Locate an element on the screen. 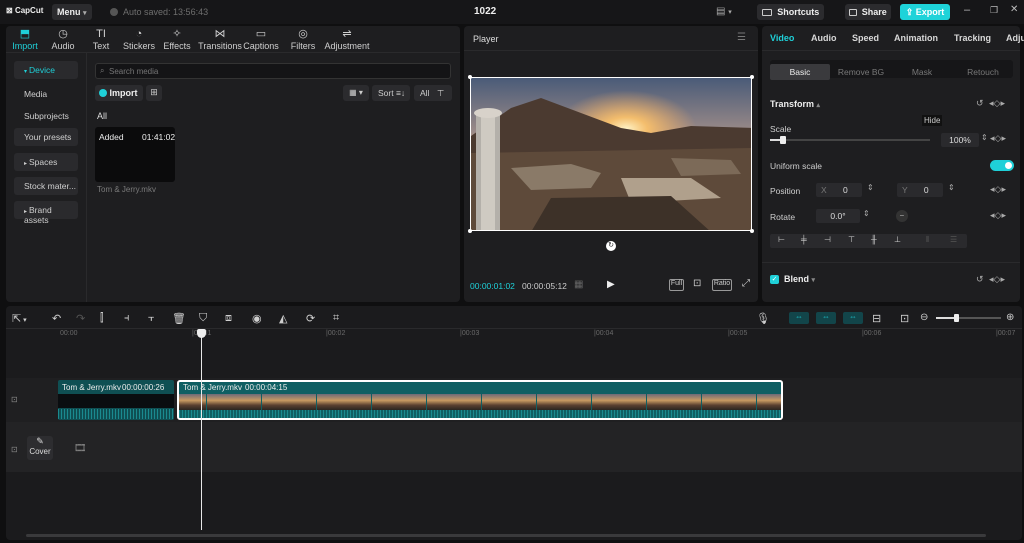 This screenshot has width=1024, height=543. video-preview is located at coordinates (611, 154).